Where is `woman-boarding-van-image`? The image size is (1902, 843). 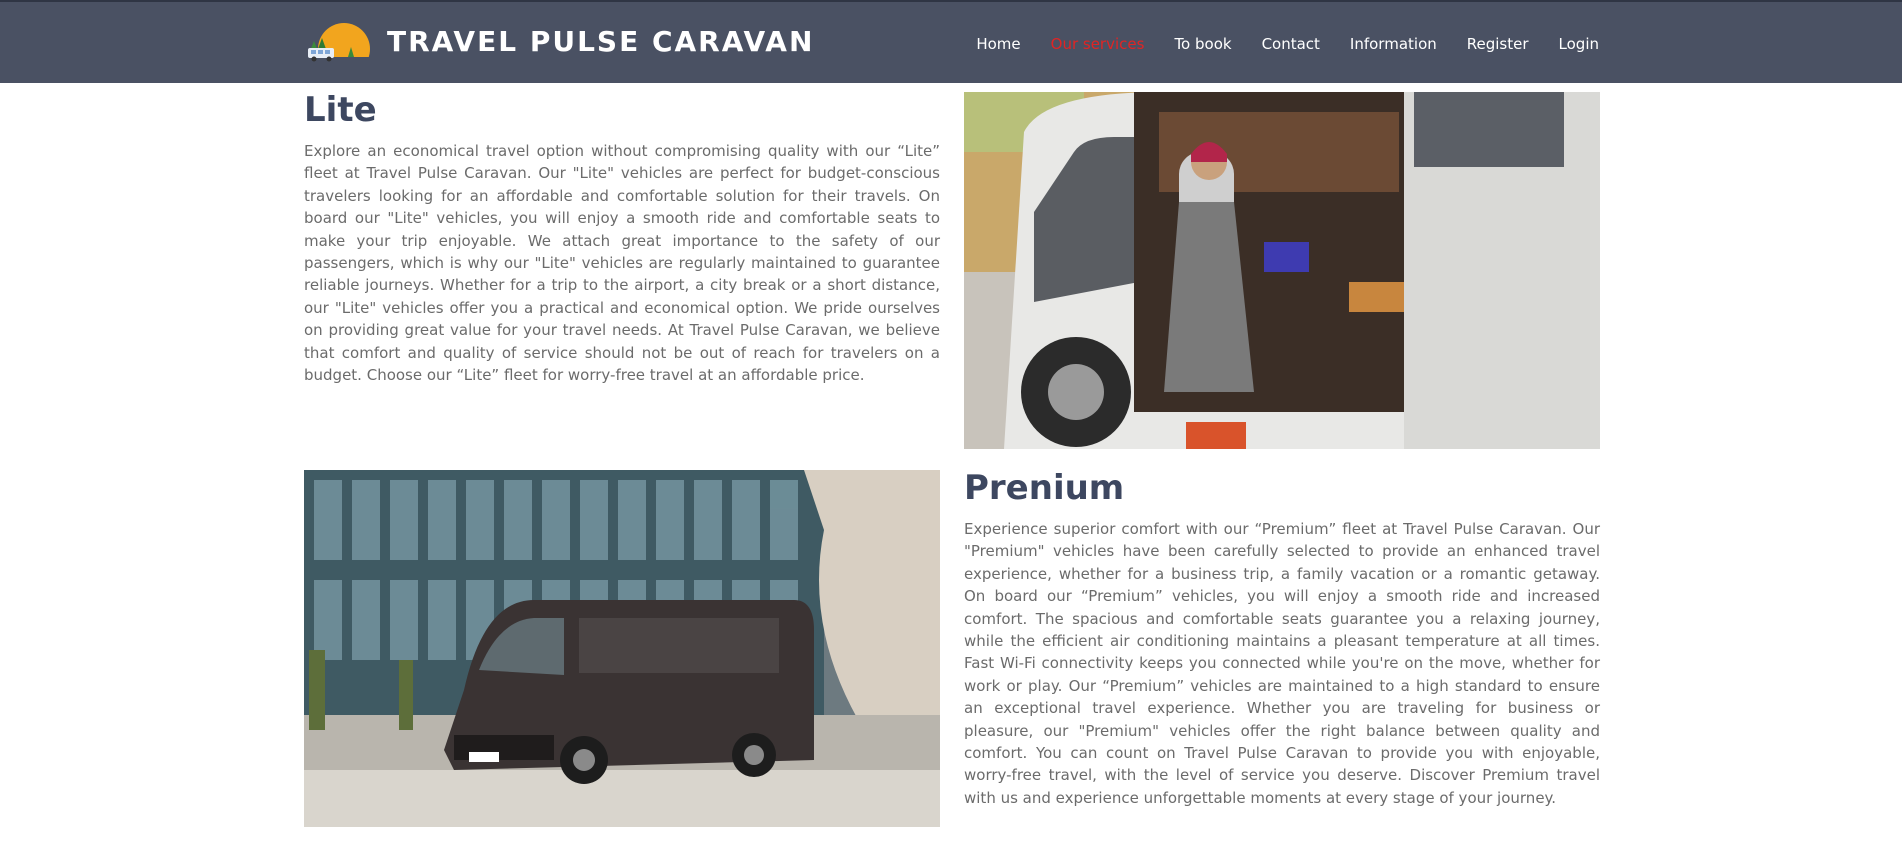
woman-boarding-van-image is located at coordinates (1282, 270).